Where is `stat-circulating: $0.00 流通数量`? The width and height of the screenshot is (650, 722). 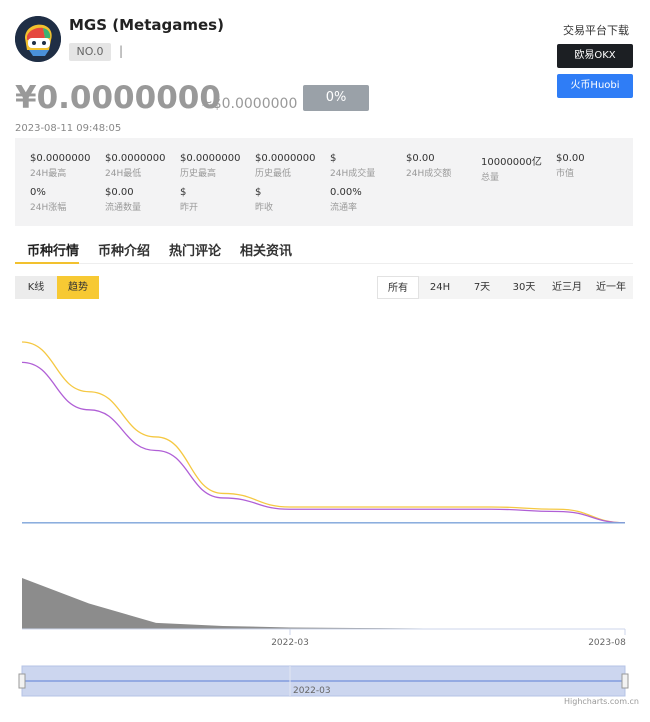
stat-circulating: $0.00 流通数量 is located at coordinates (142, 200).